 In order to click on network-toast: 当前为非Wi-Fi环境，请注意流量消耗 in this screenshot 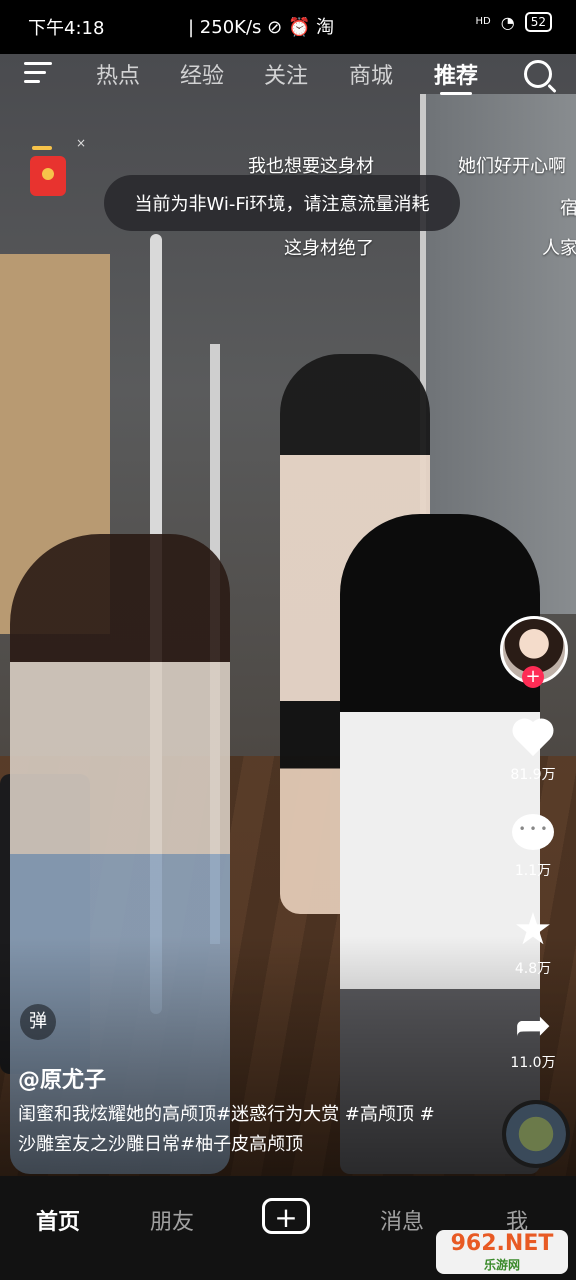, I will do `click(282, 203)`.